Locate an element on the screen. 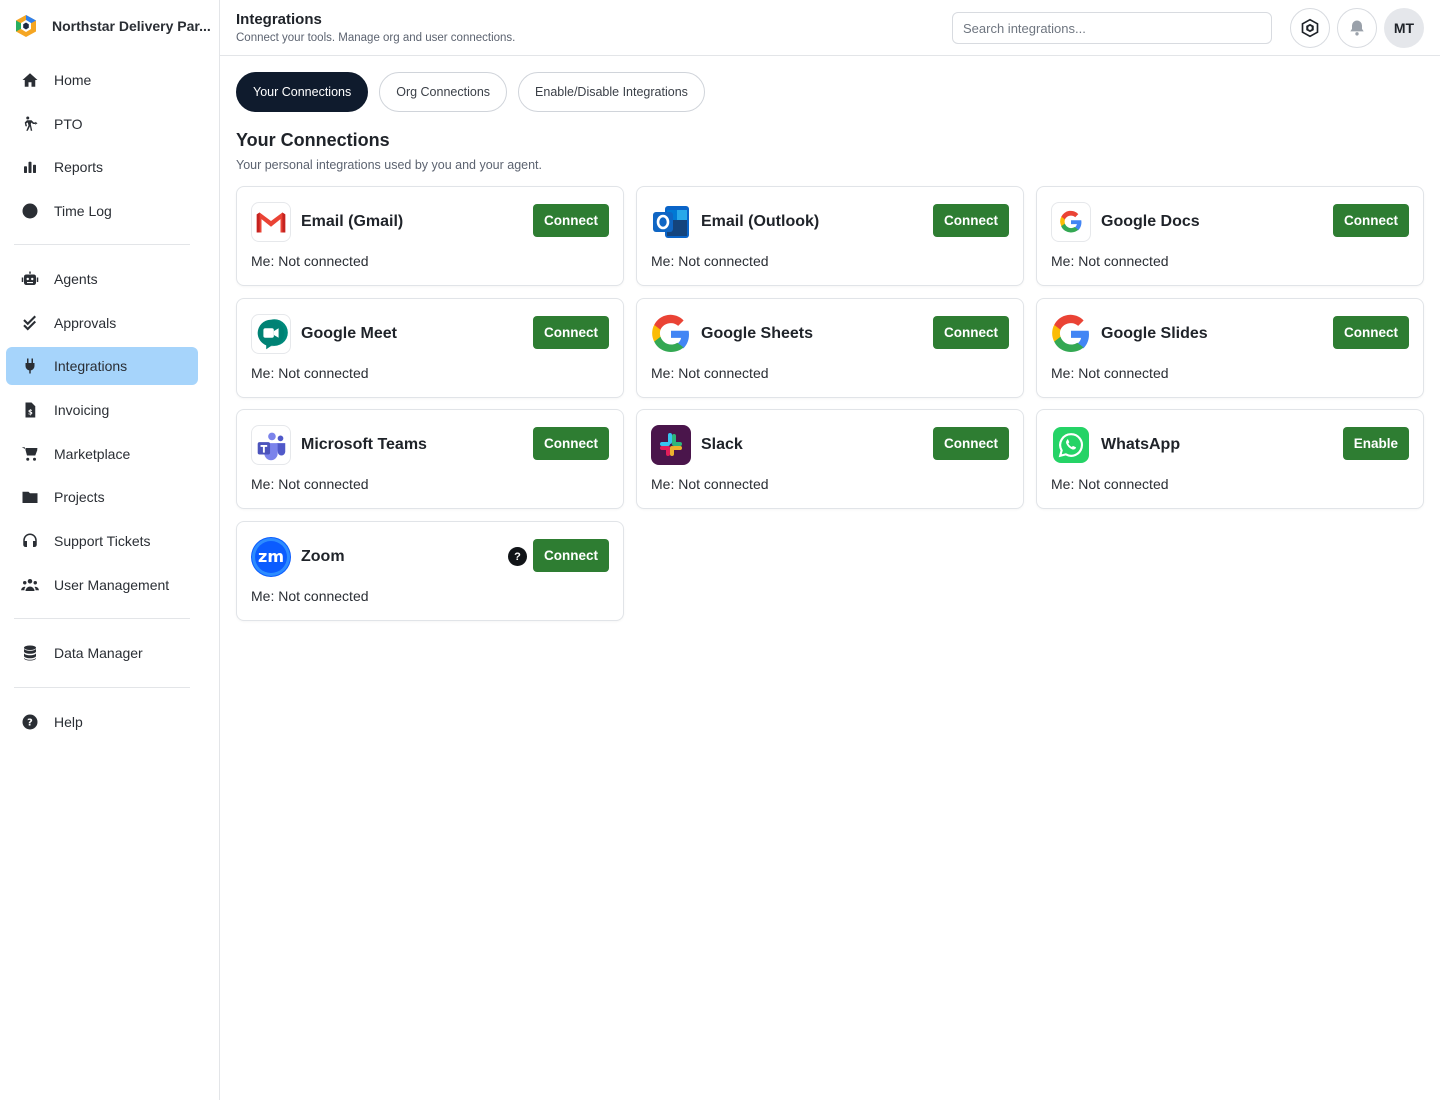  nav-group-data: Data Manager is located at coordinates (102, 656).